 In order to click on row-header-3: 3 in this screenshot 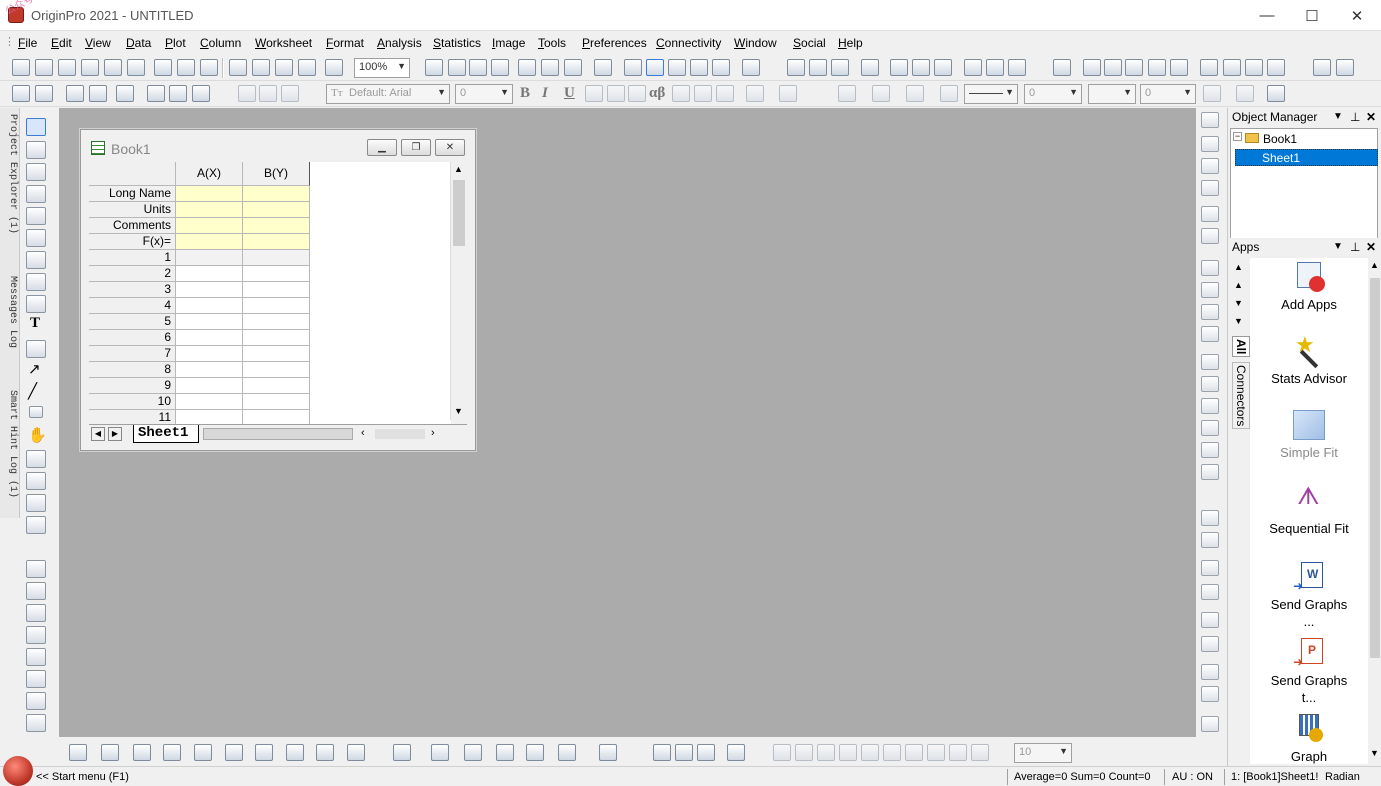, I will do `click(132, 290)`.